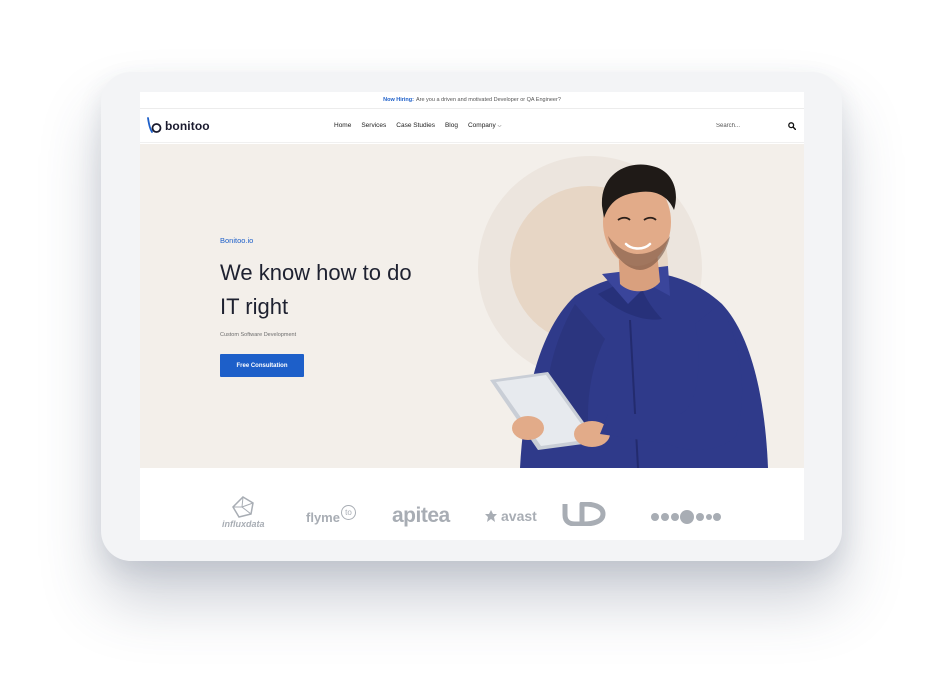  What do you see at coordinates (756, 125) in the screenshot?
I see `search-box` at bounding box center [756, 125].